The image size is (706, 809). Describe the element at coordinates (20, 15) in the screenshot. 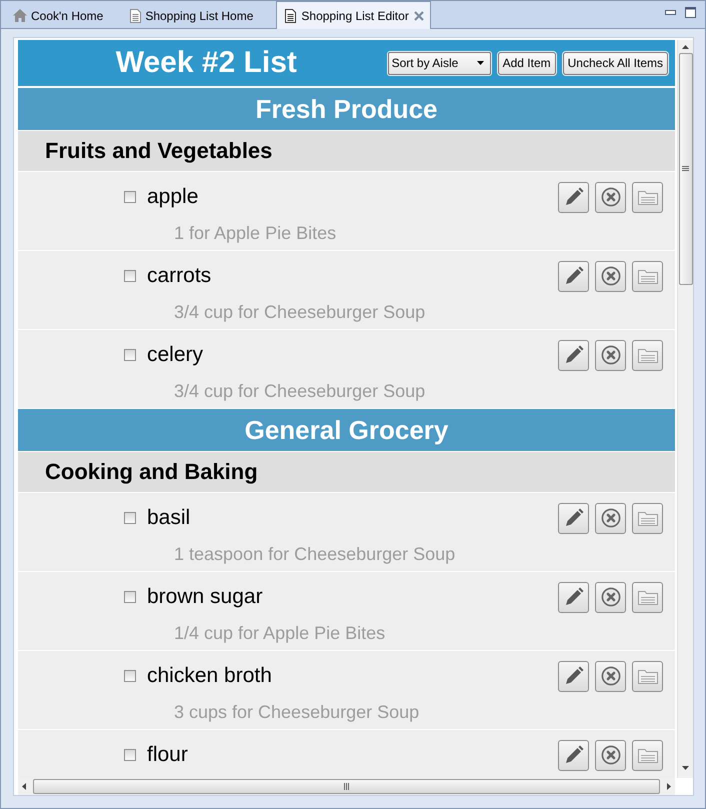

I see `house-icon` at that location.